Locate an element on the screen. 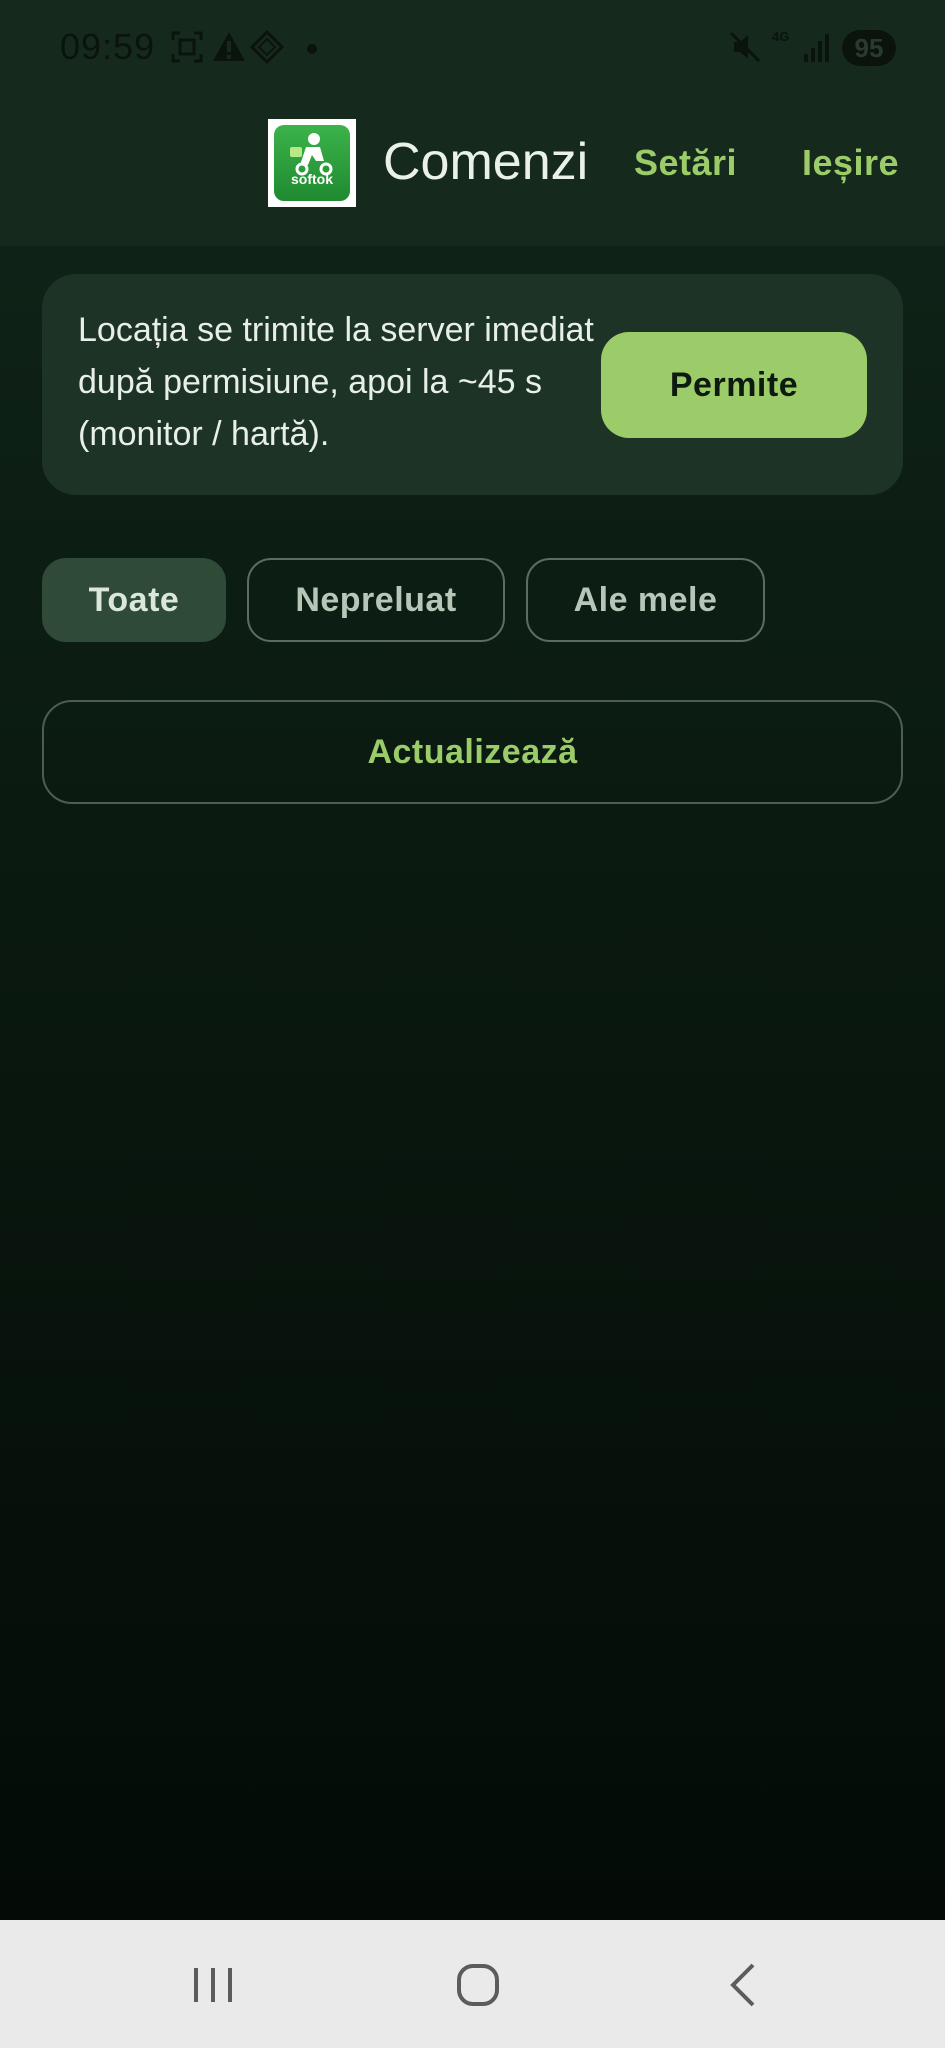 This screenshot has height=2048, width=945. dot-icon is located at coordinates (312, 51).